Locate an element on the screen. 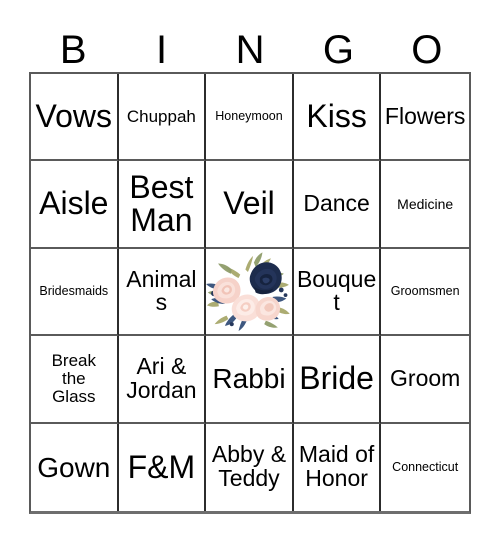 This screenshot has width=500, height=544. bingo-cell-label: Veil is located at coordinates (249, 203).